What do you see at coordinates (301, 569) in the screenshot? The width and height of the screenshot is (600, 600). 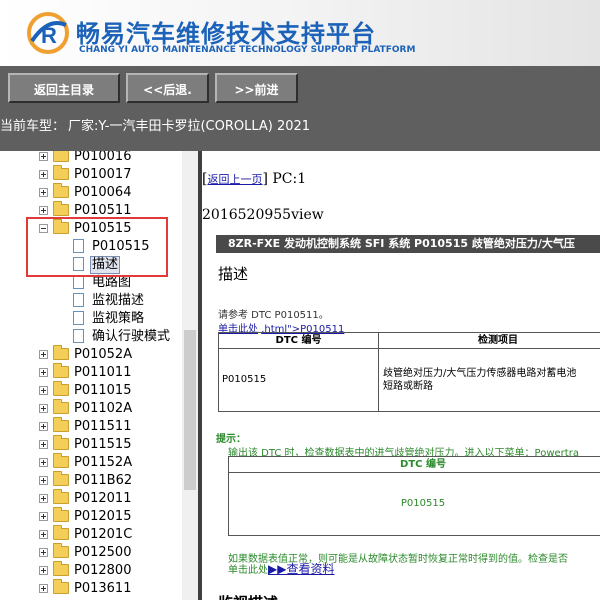 I see `view-data-link: ▶▶查看资料` at bounding box center [301, 569].